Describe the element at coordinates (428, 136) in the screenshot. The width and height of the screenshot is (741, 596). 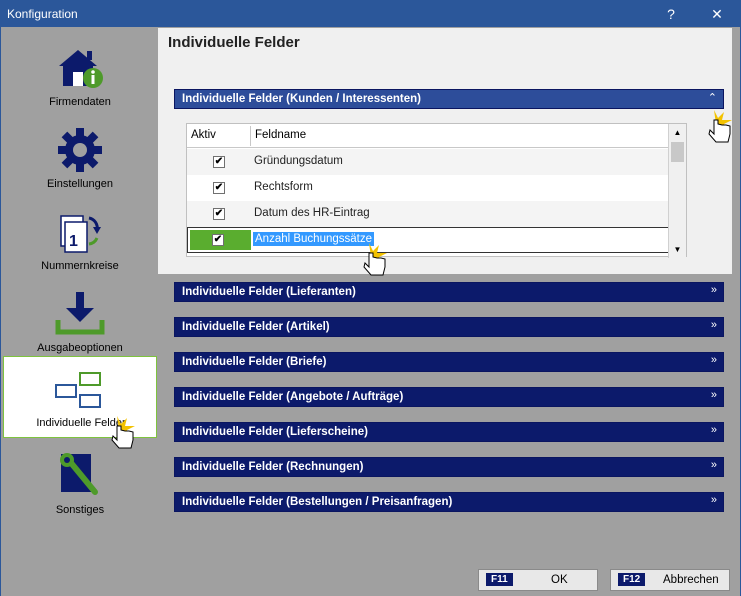
I see `table-header: Aktiv Feldname` at that location.